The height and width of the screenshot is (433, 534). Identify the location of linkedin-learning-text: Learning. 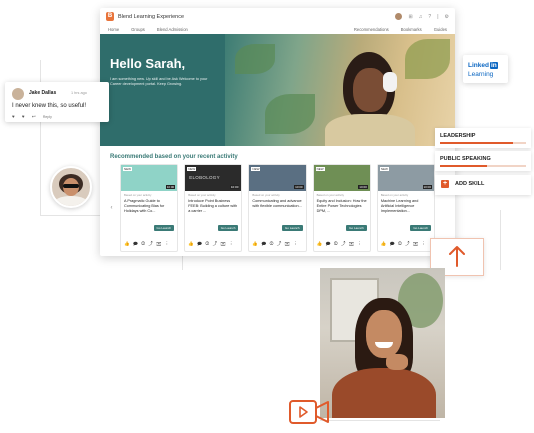
(481, 74).